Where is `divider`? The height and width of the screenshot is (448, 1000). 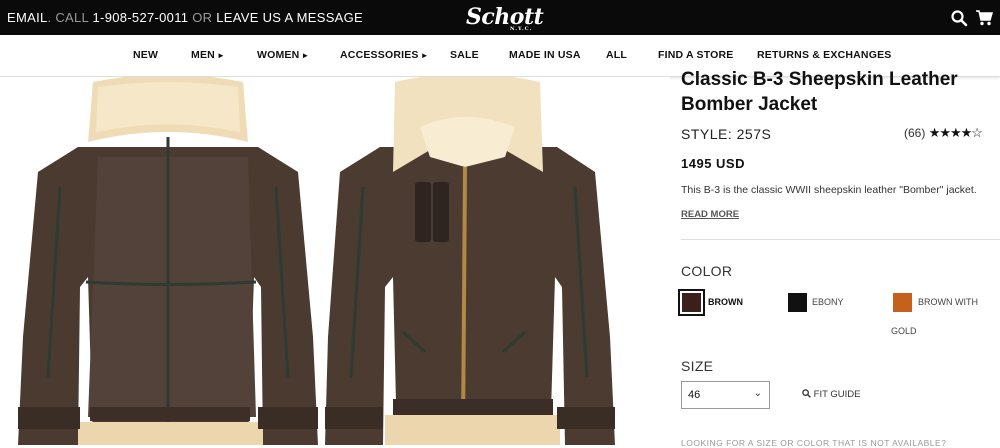
divider is located at coordinates (840, 239).